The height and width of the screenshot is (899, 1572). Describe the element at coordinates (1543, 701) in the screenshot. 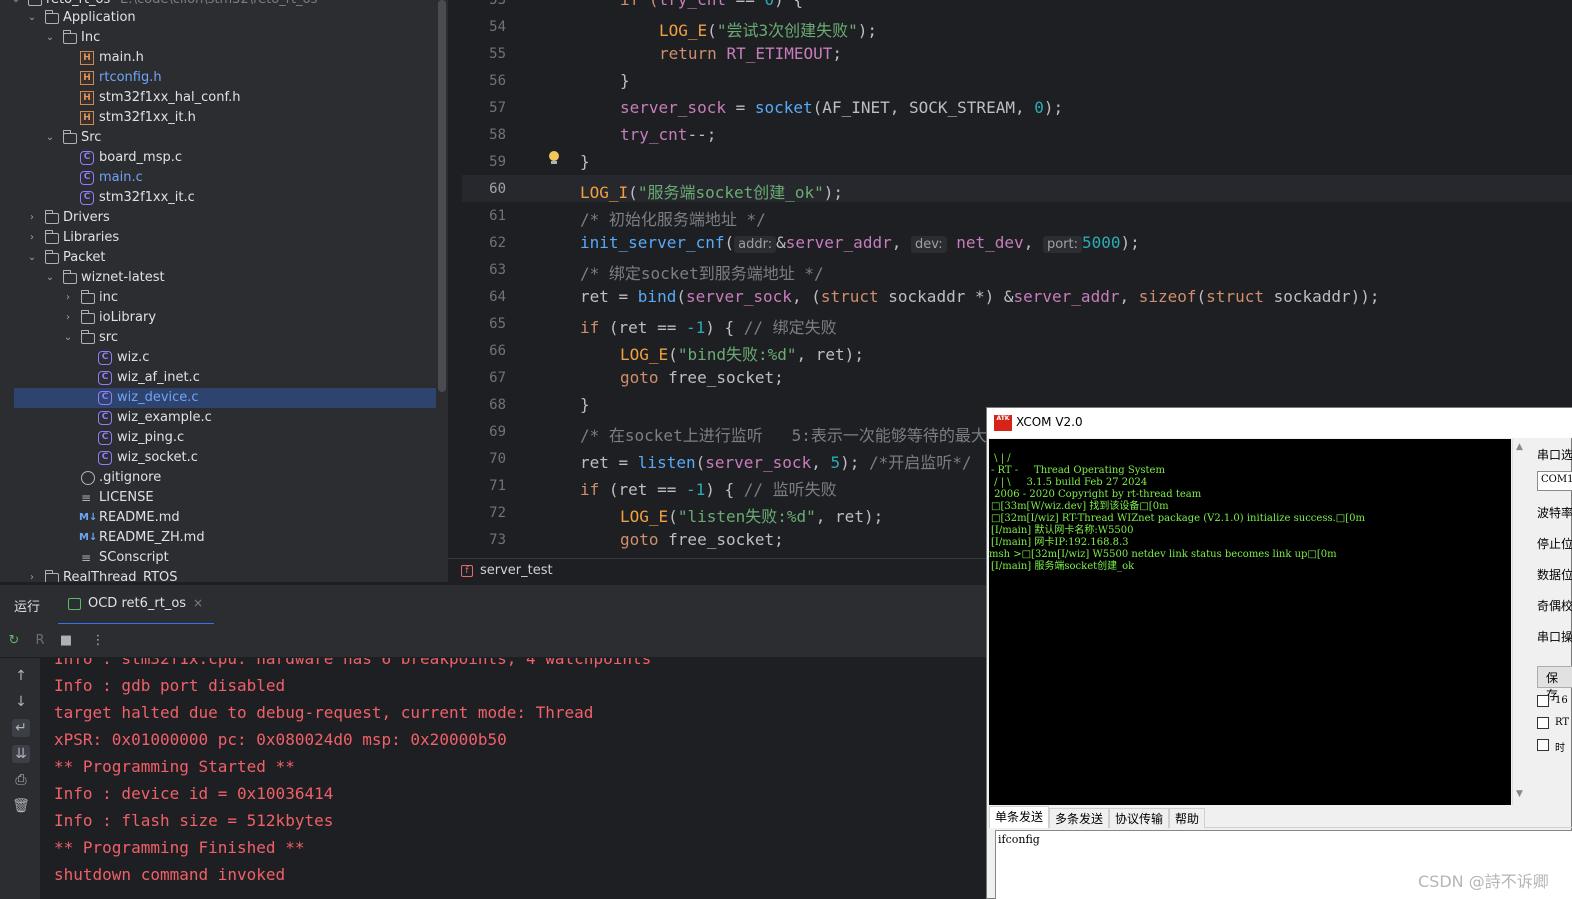

I see `hex-display-checkbox` at that location.